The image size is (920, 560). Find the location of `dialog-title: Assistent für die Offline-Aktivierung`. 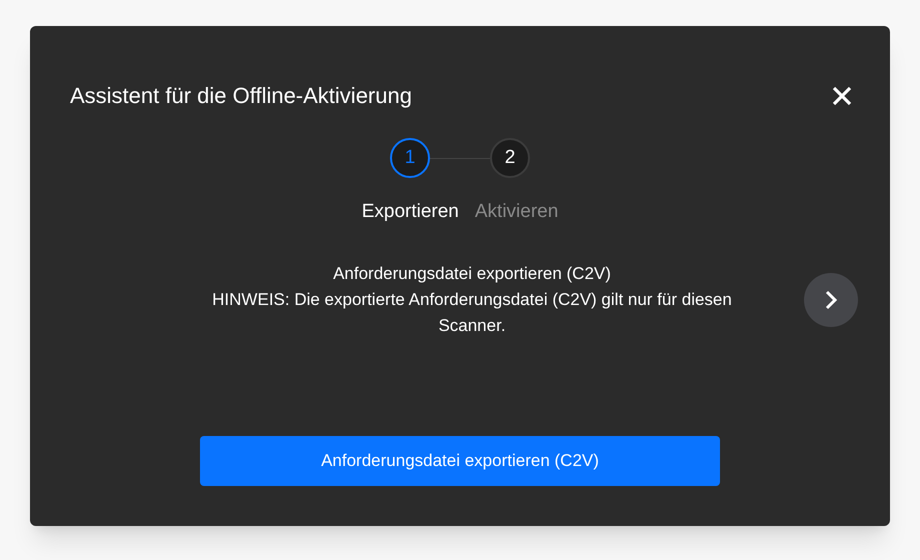

dialog-title: Assistent für die Offline-Aktivierung is located at coordinates (241, 96).